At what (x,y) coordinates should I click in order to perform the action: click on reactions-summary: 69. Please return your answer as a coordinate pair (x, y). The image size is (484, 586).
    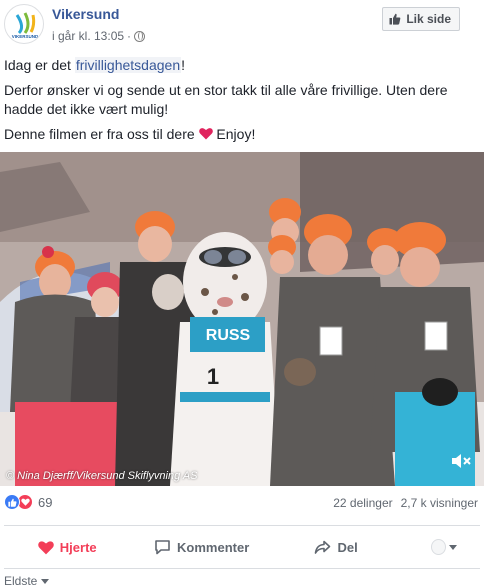
    Looking at the image, I should click on (28, 502).